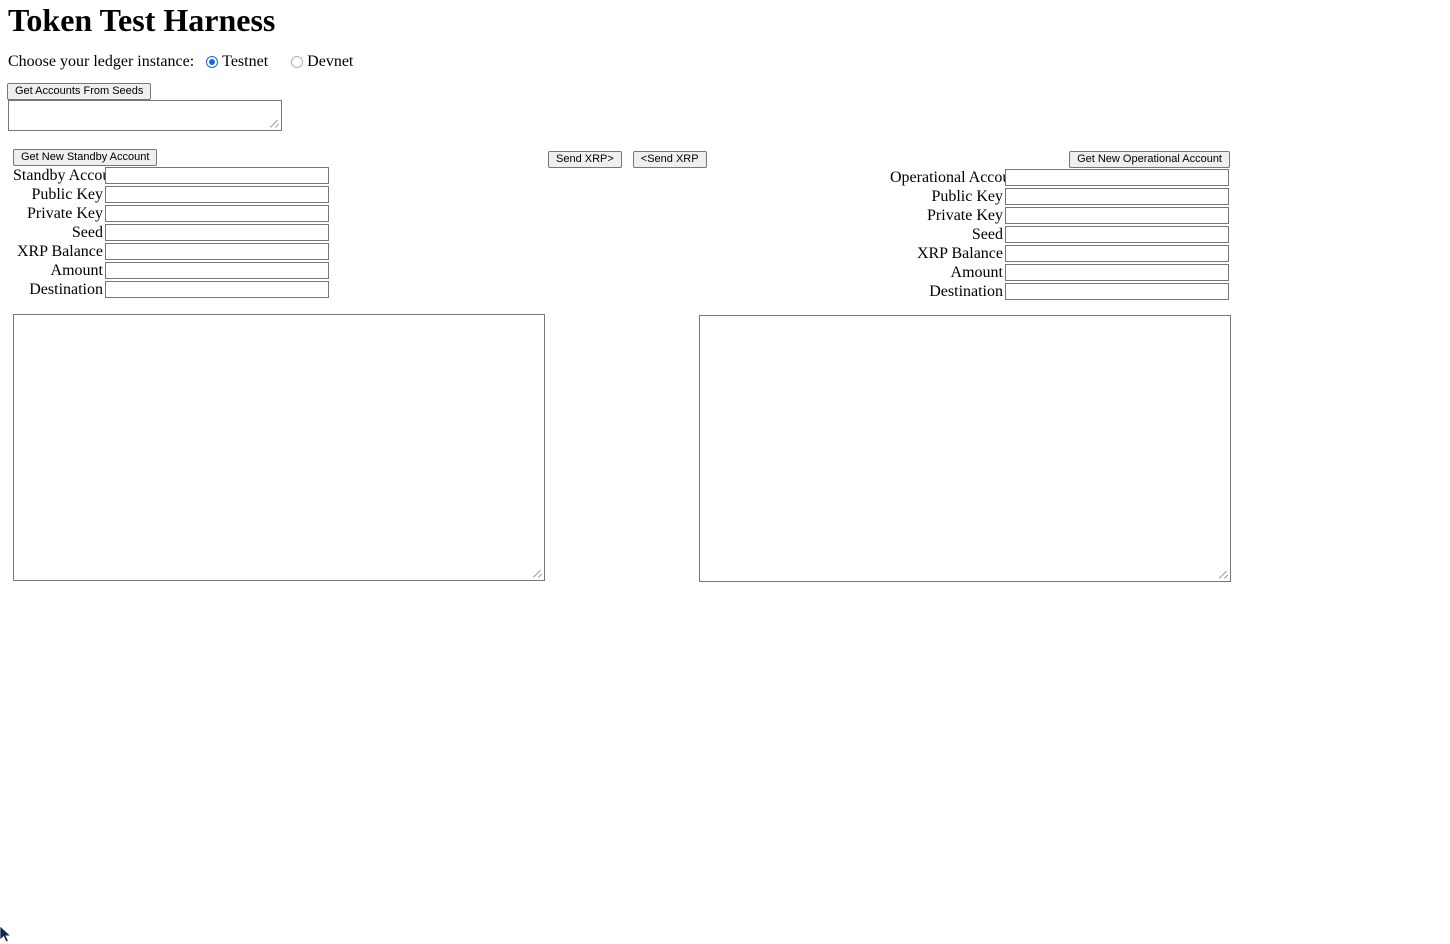  I want to click on operational-xrp-balance-label: XRP Balance, so click(959, 253).